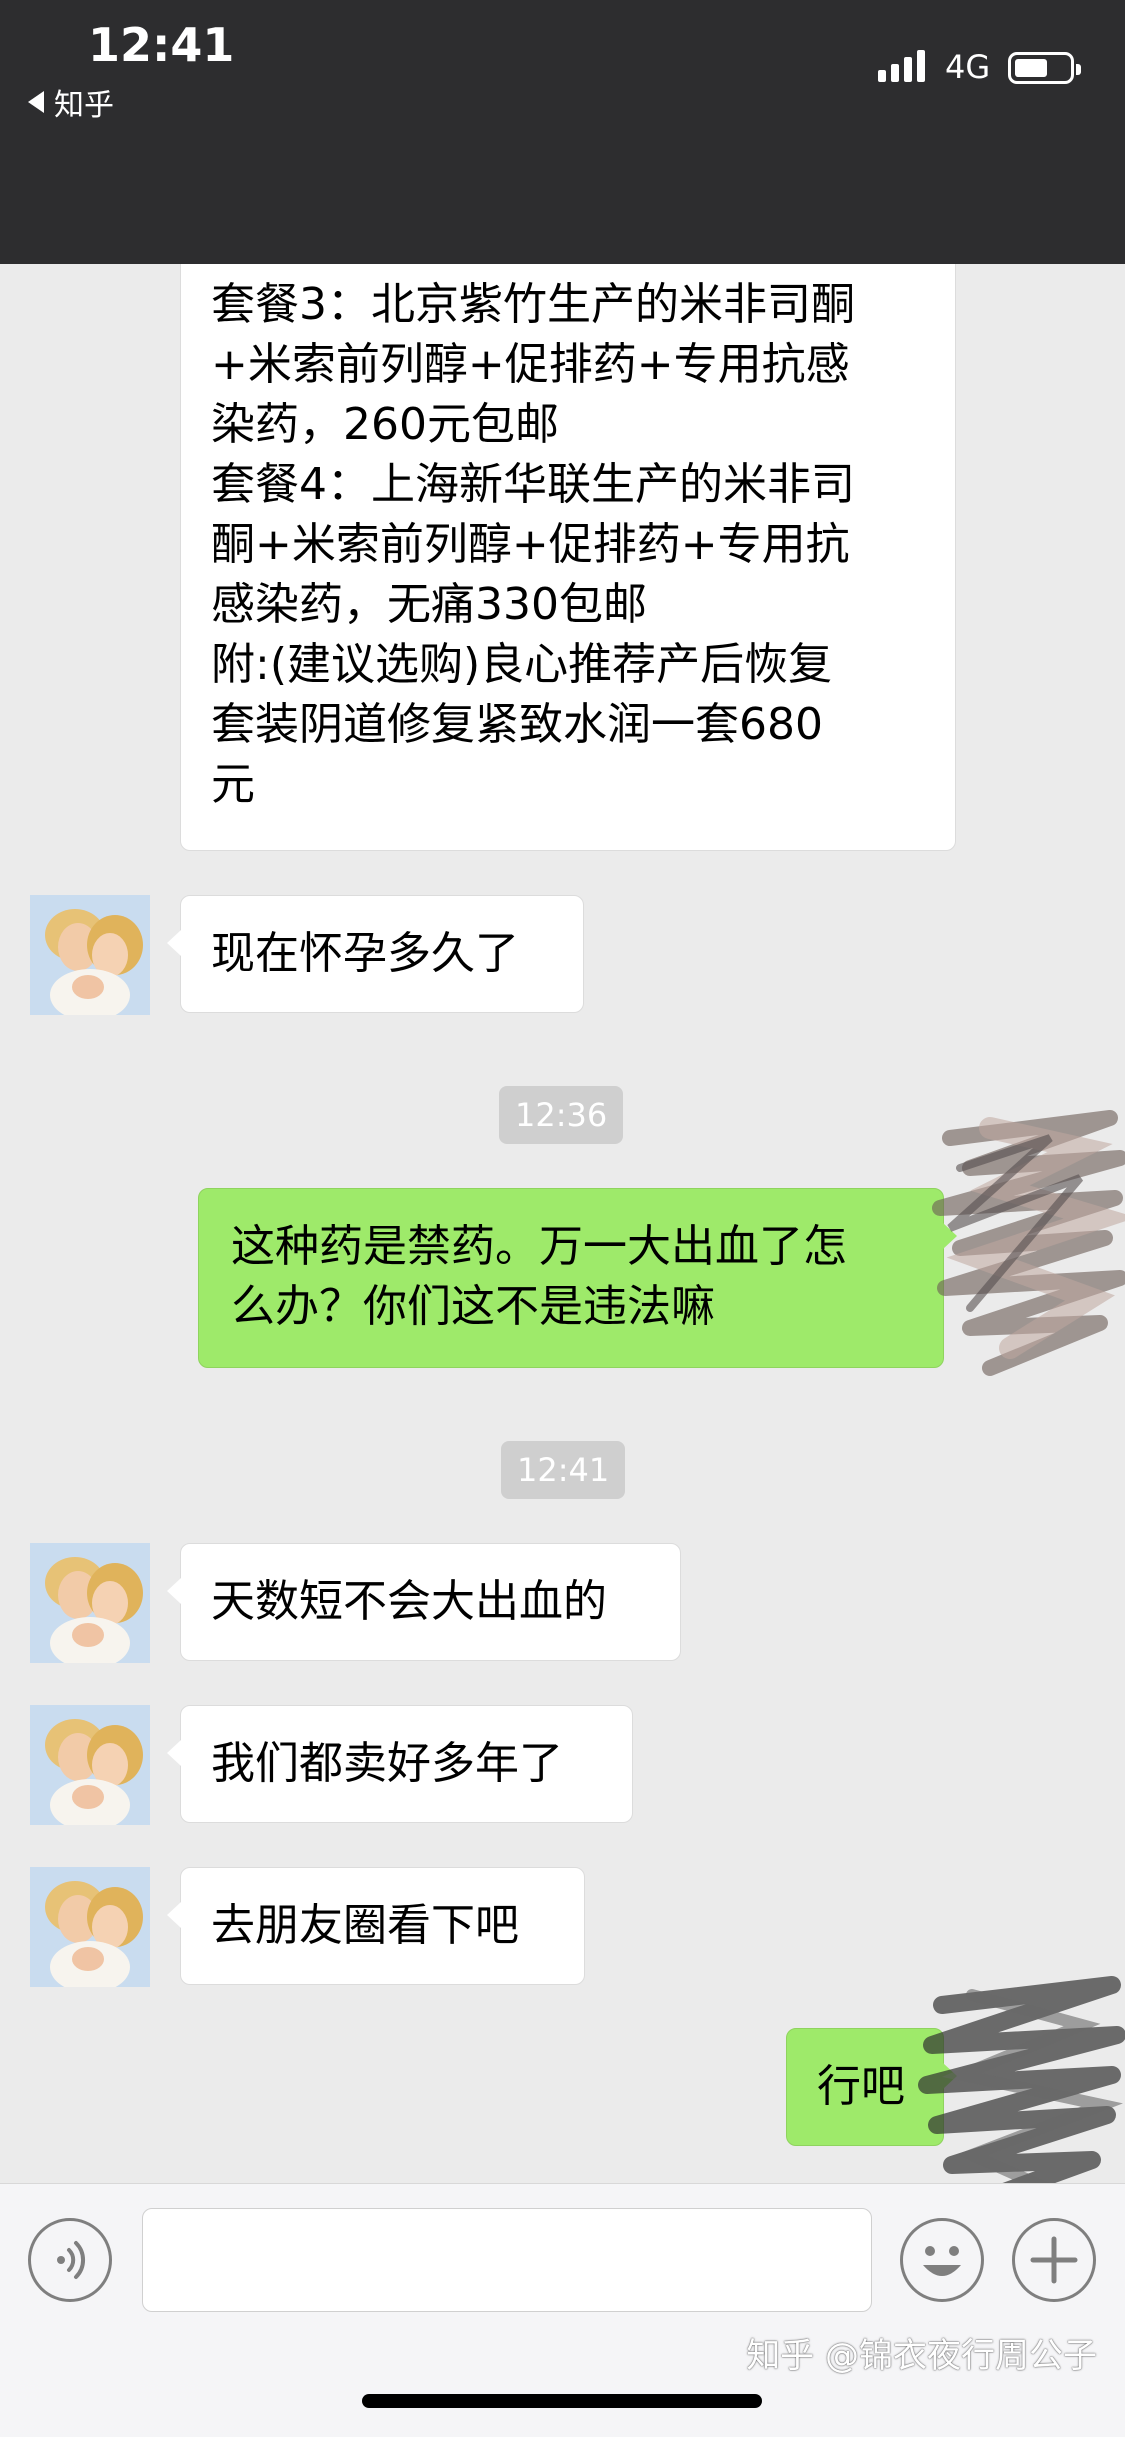 Image resolution: width=1125 pixels, height=2437 pixels. I want to click on message-line: 元, so click(233, 784).